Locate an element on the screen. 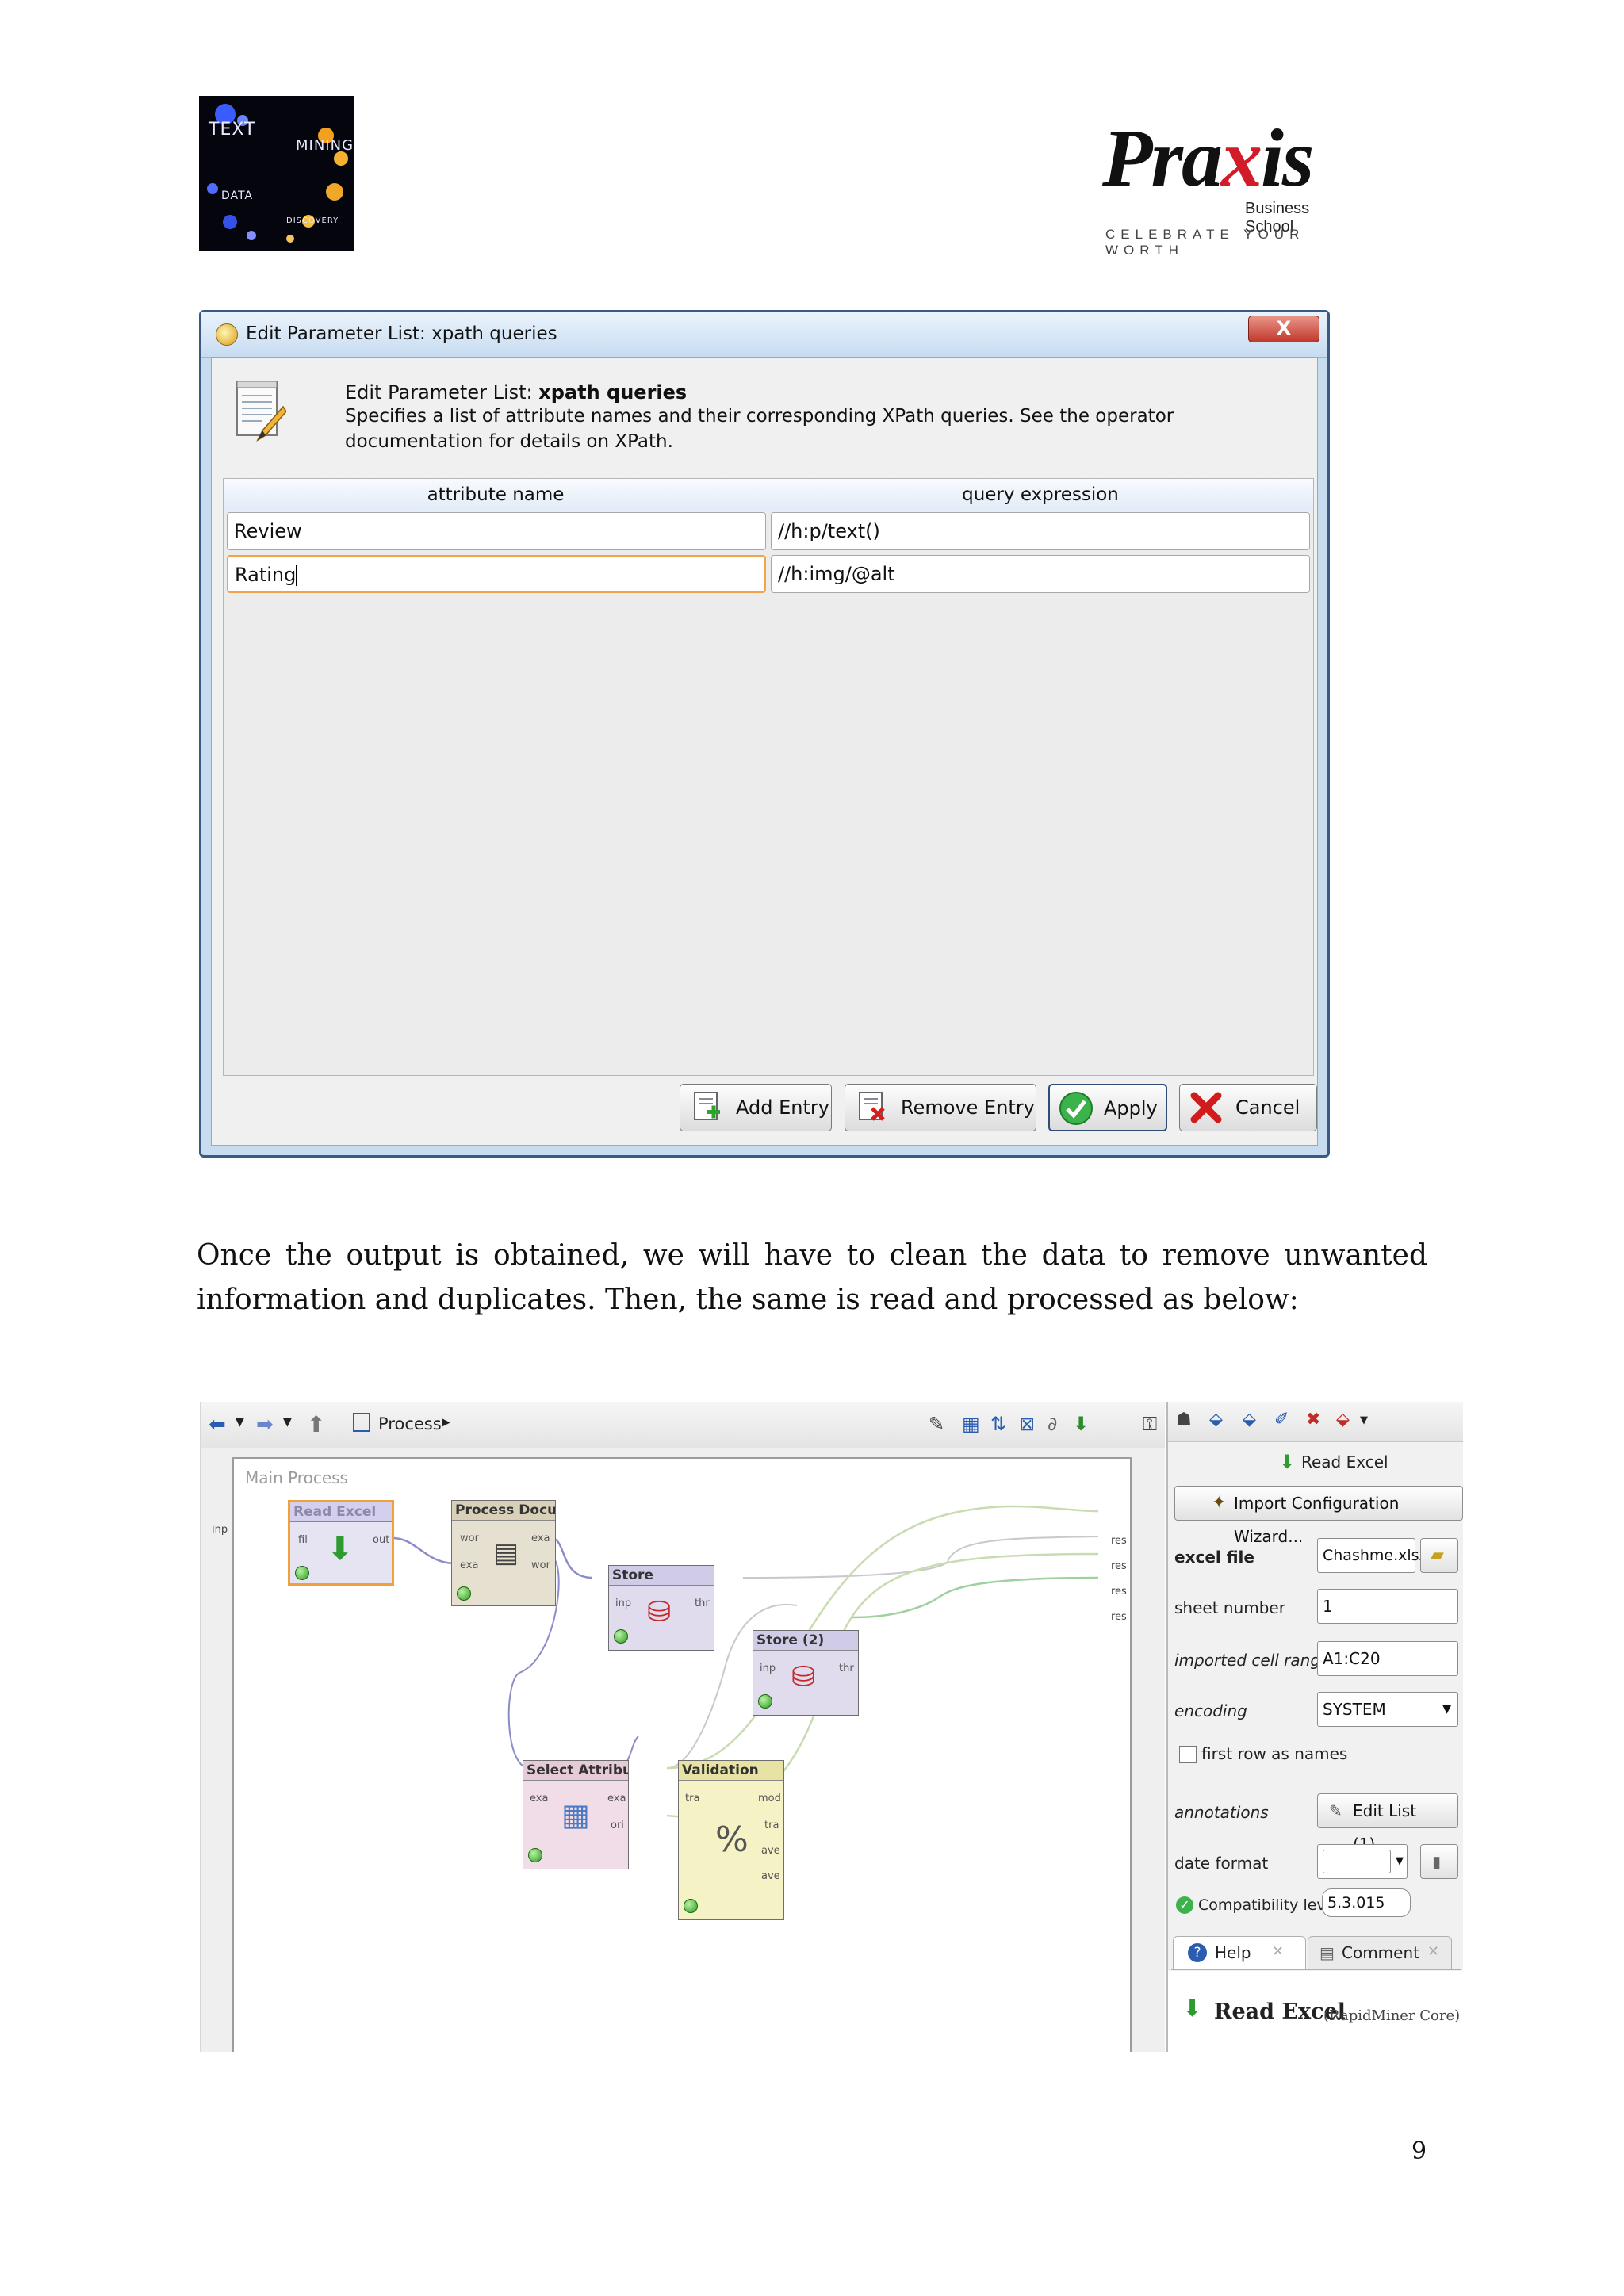 Image resolution: width=1624 pixels, height=2296 pixels. browse-file-button: ▰ is located at coordinates (1439, 1556).